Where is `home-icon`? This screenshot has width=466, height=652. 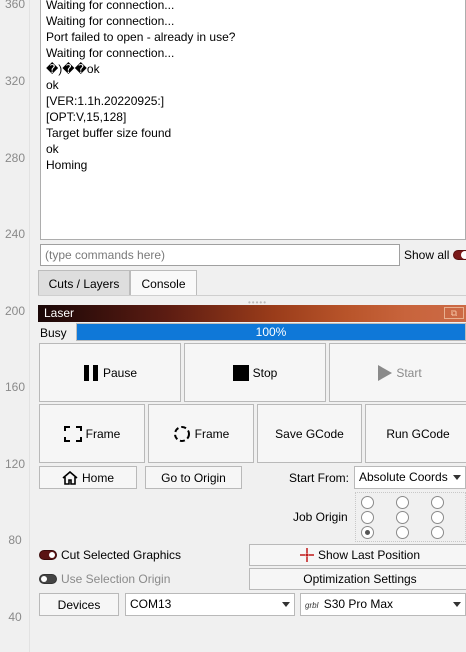 home-icon is located at coordinates (70, 477).